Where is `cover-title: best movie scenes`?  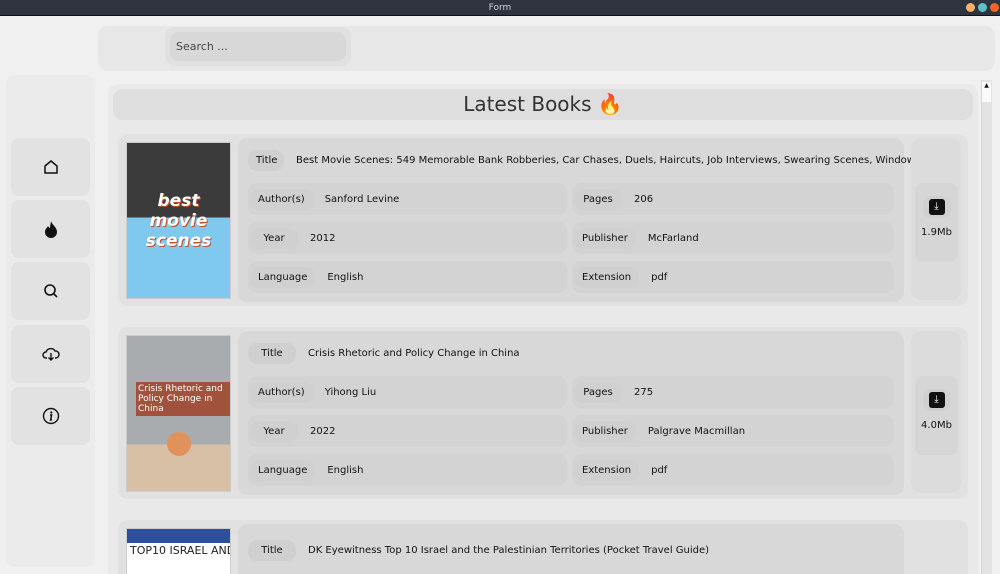
cover-title: best movie scenes is located at coordinates (178, 221).